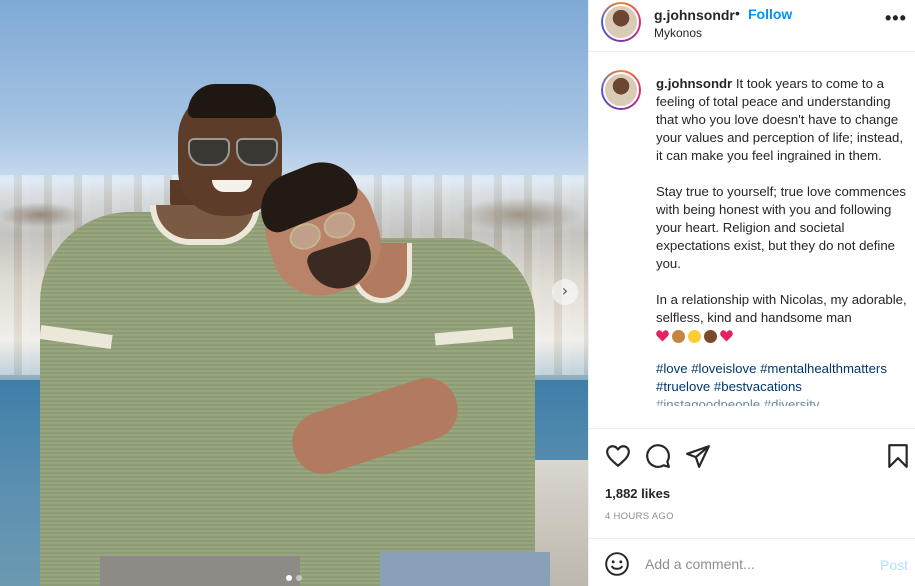 The width and height of the screenshot is (915, 586). What do you see at coordinates (639, 516) in the screenshot?
I see `post-timestamp: 4 HOURS AGO` at bounding box center [639, 516].